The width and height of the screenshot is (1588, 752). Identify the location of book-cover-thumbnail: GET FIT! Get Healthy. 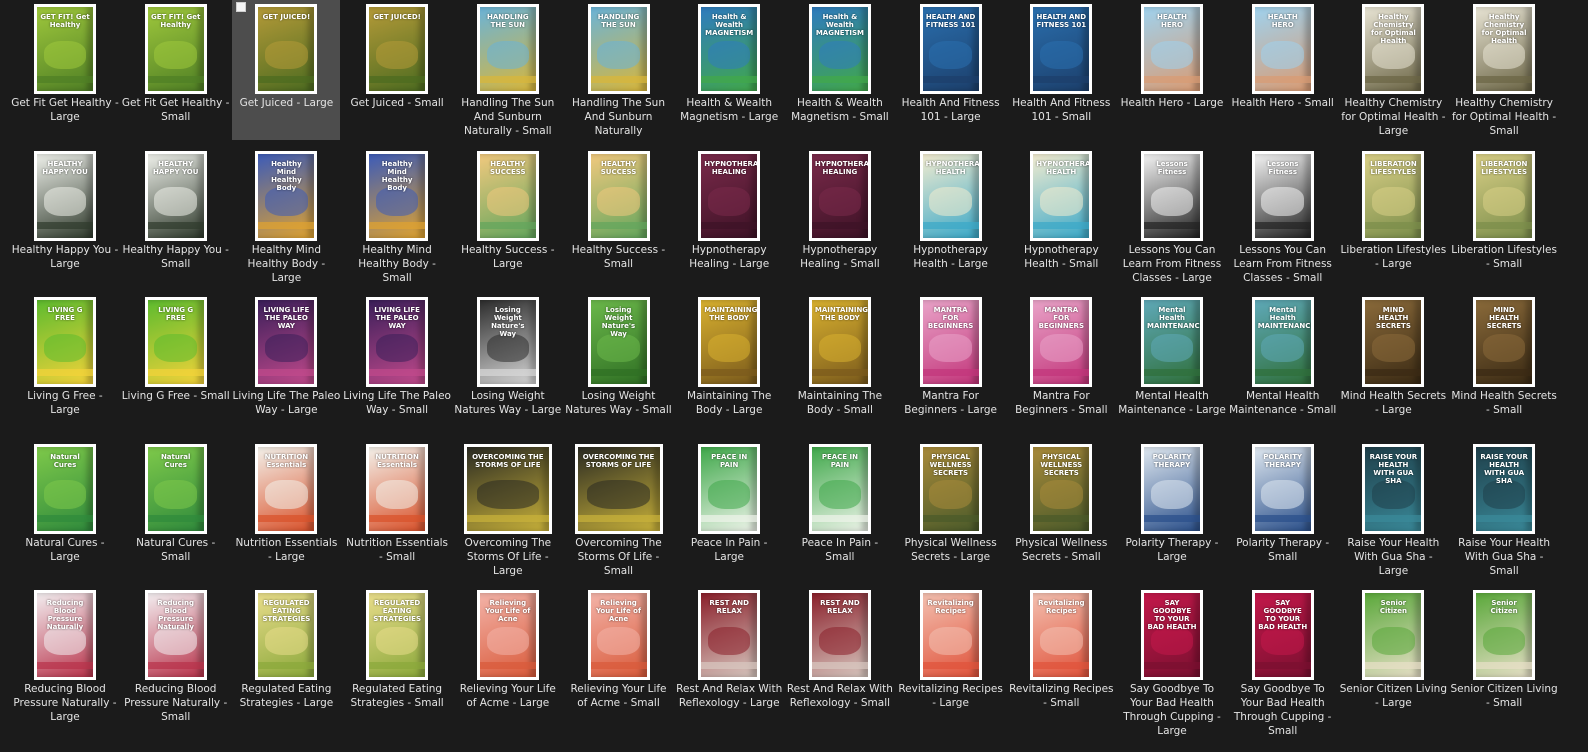
(65, 49).